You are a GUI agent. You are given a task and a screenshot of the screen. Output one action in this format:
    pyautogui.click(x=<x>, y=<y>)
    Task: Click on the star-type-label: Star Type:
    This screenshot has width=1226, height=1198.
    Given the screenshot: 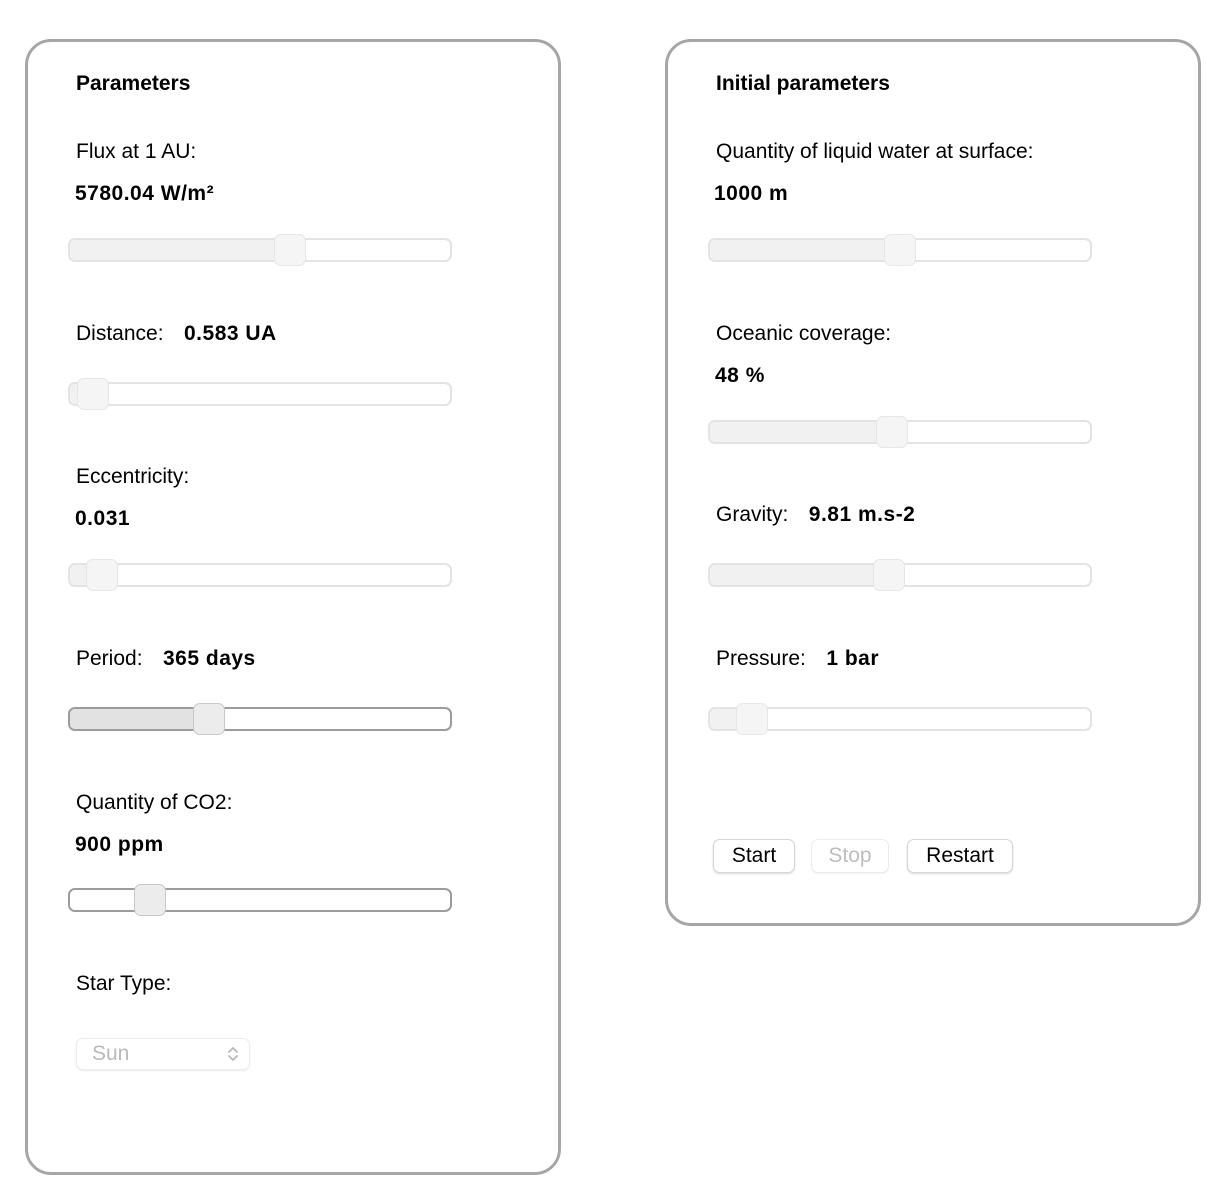 What is the action you would take?
    pyautogui.click(x=124, y=983)
    